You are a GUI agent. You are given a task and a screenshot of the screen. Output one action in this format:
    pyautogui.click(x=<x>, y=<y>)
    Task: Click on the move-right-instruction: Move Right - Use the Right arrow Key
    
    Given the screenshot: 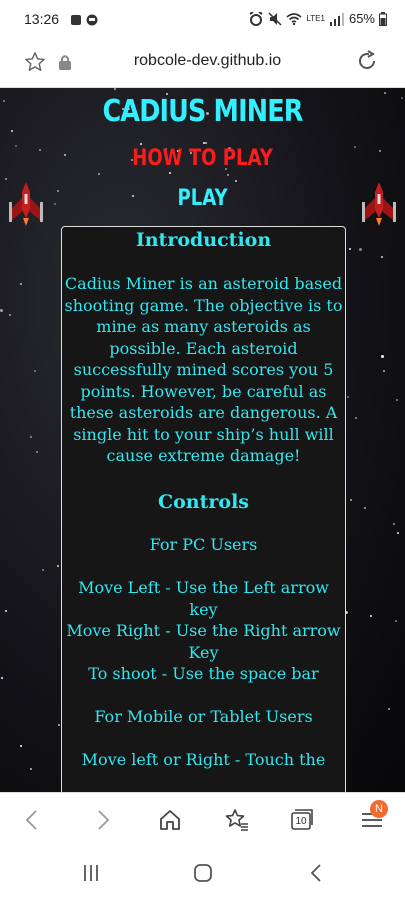 What is the action you would take?
    pyautogui.click(x=203, y=641)
    